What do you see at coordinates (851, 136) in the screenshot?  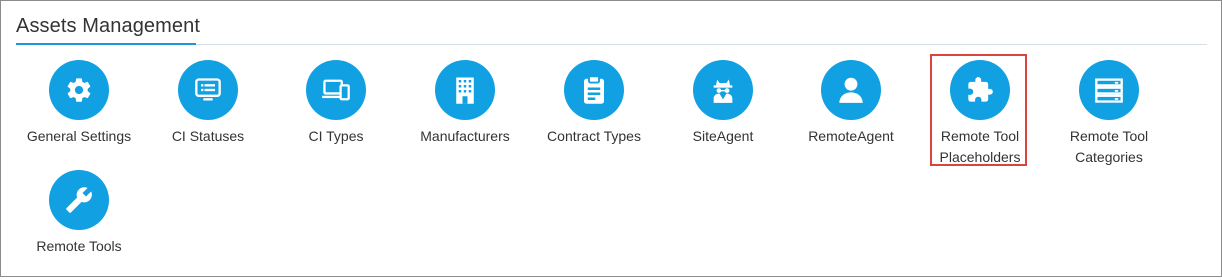 I see `tile-label: RemoteAgent` at bounding box center [851, 136].